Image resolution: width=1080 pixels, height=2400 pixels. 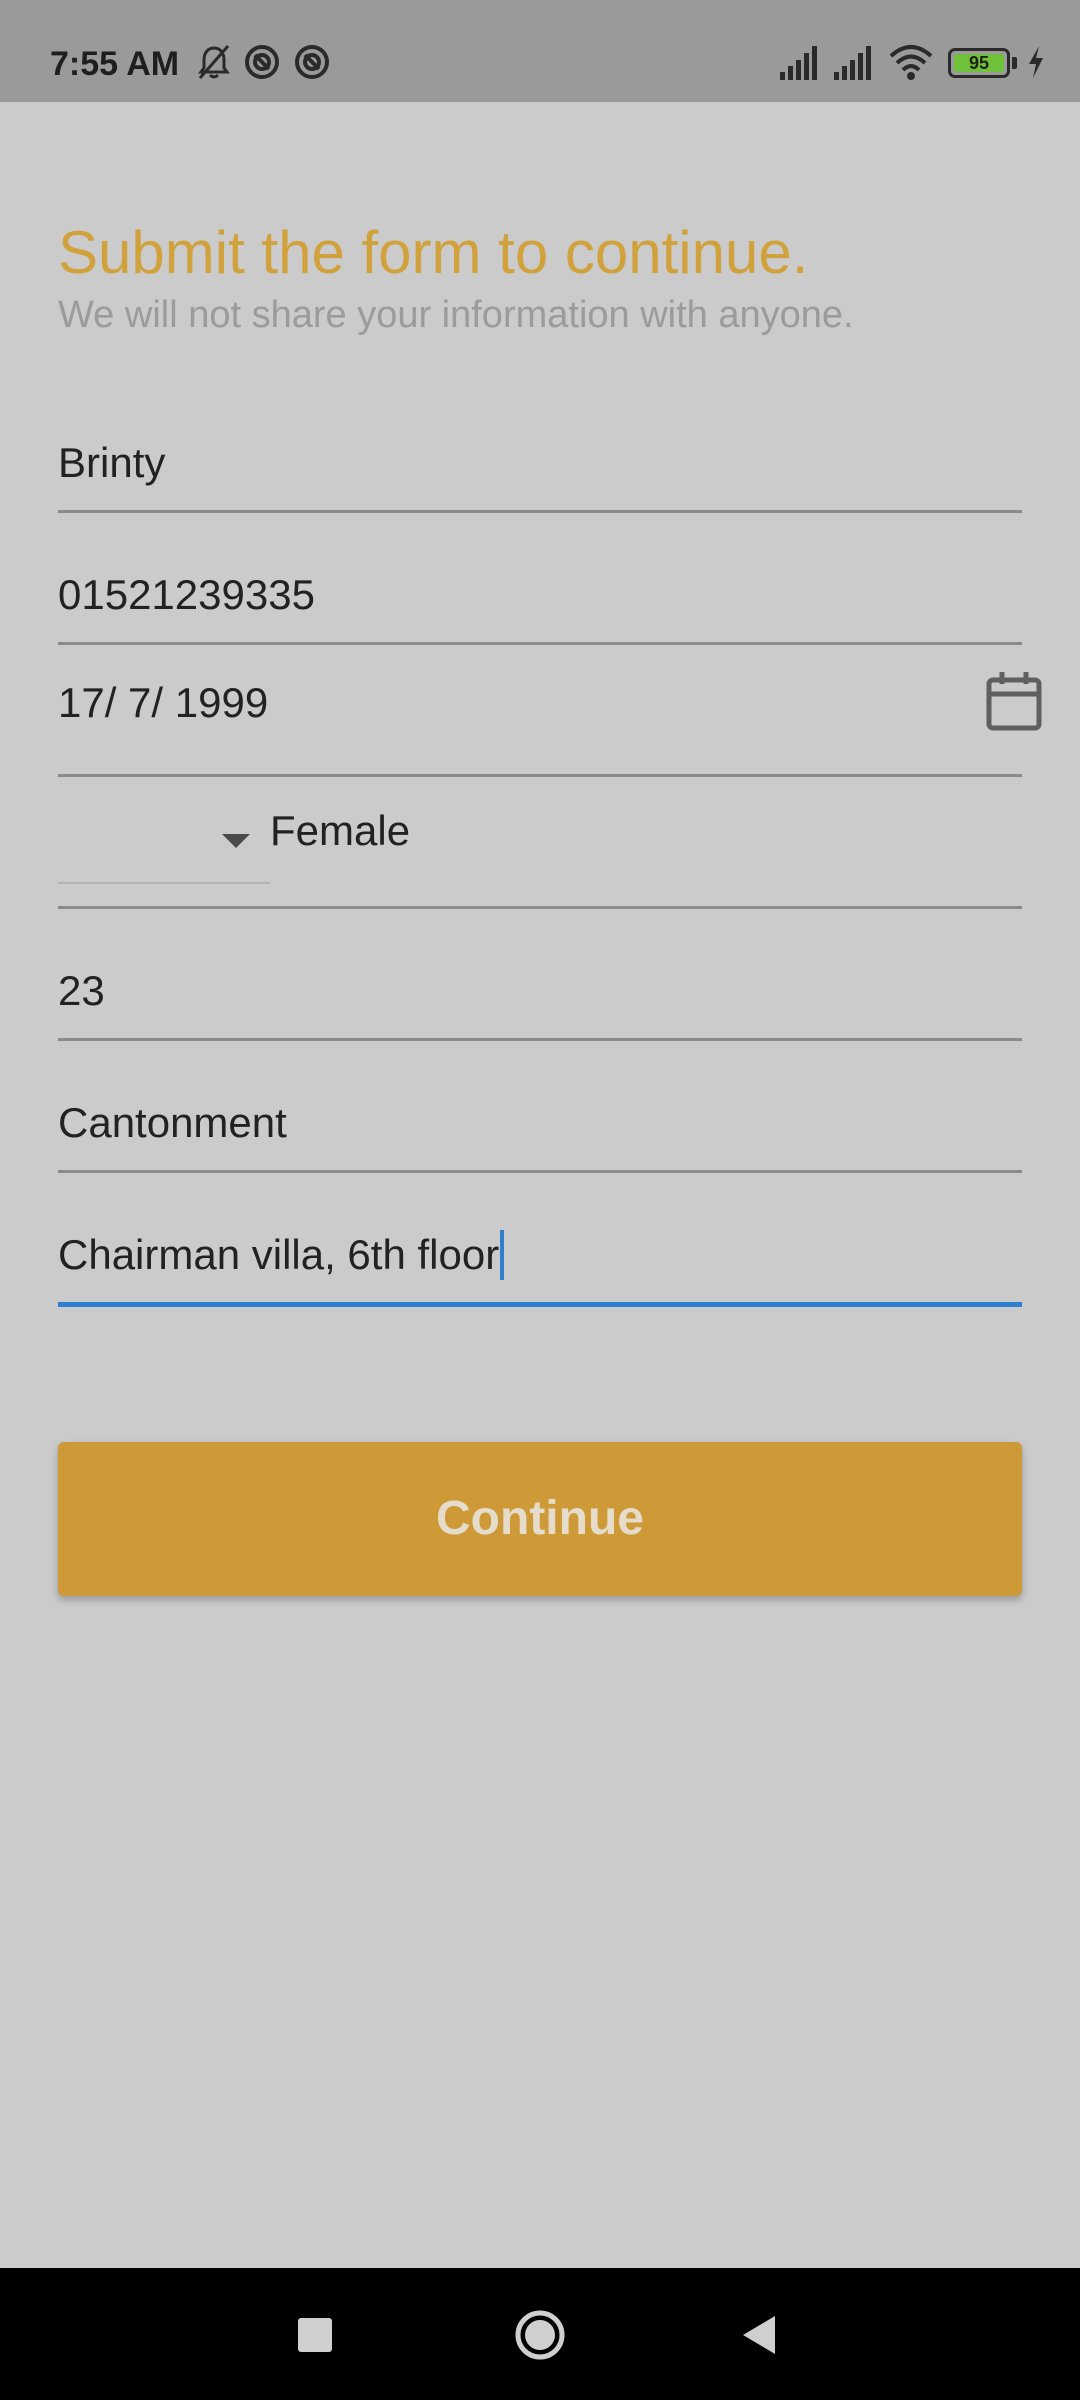 I want to click on battery-icon: 95, so click(x=979, y=63).